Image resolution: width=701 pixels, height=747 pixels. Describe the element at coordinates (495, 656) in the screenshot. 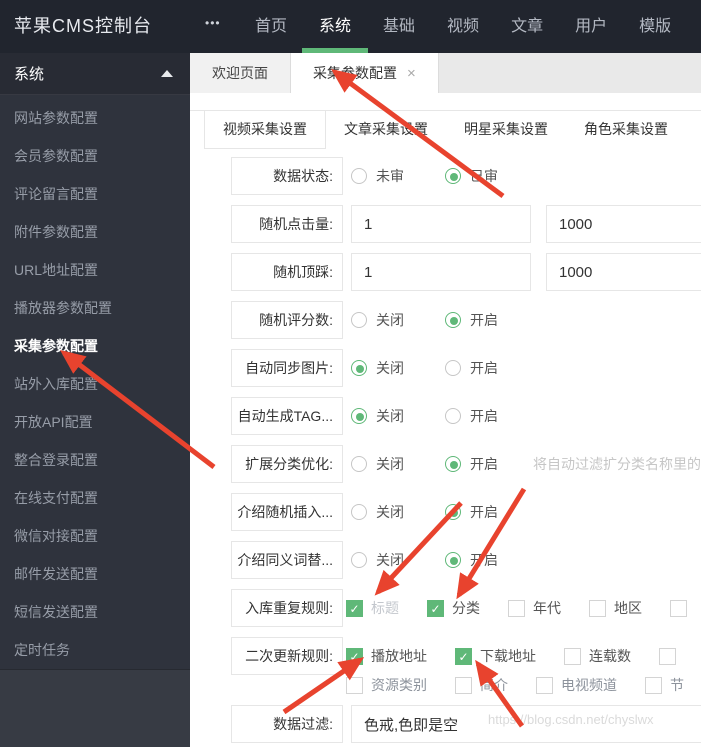

I see `checkbox-option: ✓ 下载地址` at that location.